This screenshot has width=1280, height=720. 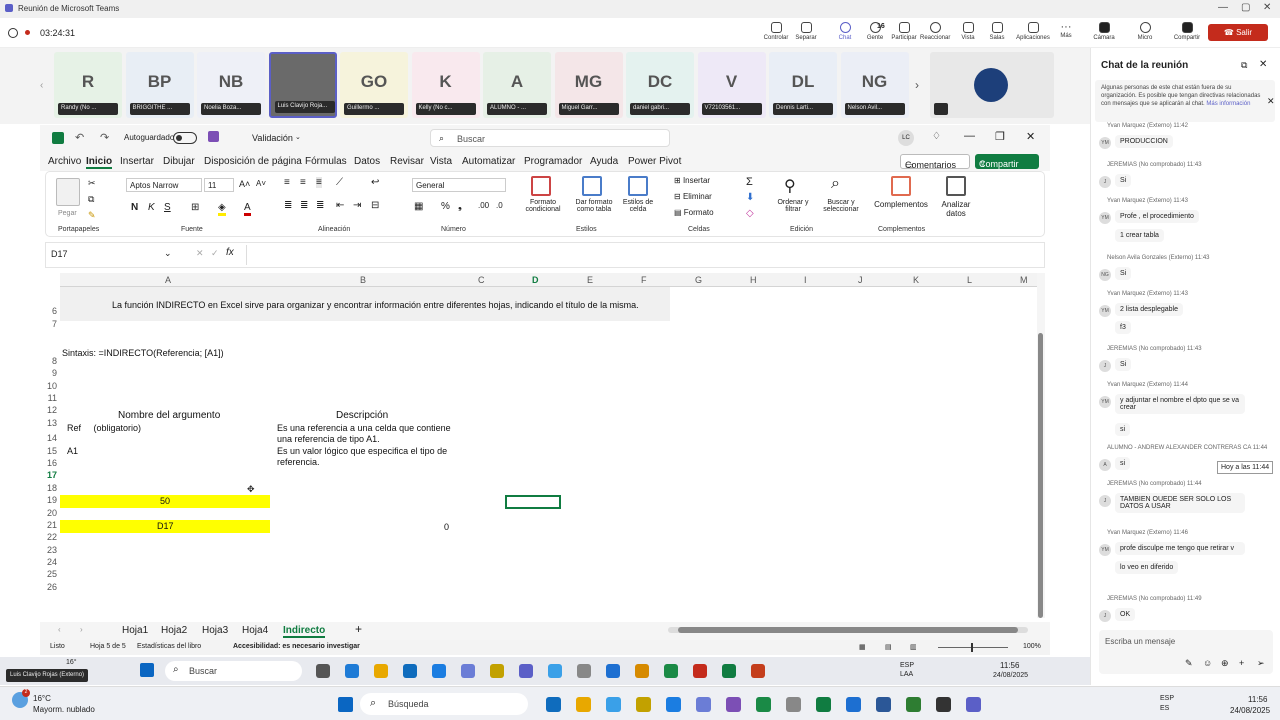 What do you see at coordinates (340, 205) in the screenshot?
I see `decrease-indent-icon: ⇤` at bounding box center [340, 205].